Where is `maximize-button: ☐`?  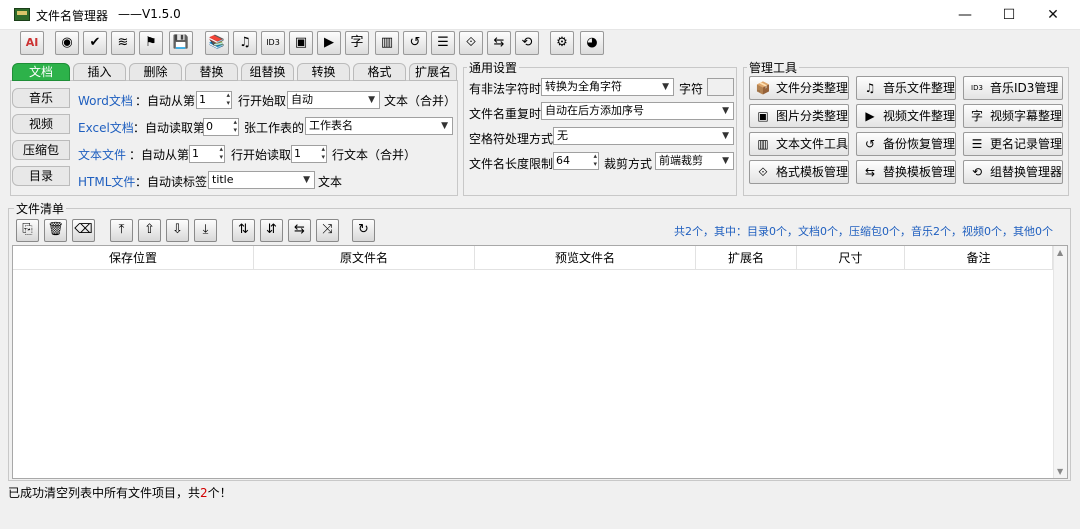 maximize-button: ☐ is located at coordinates (1009, 15).